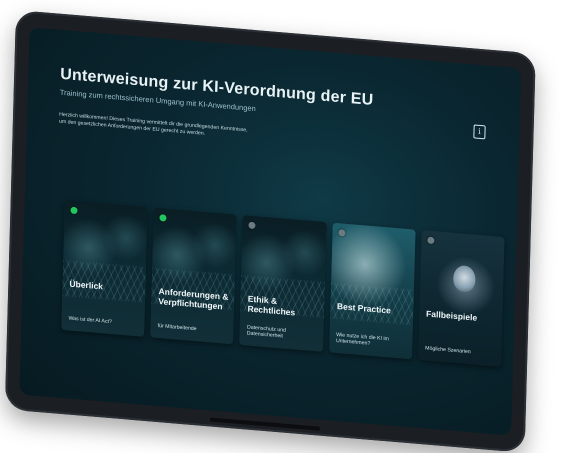  What do you see at coordinates (479, 132) in the screenshot?
I see `info-icon: i` at bounding box center [479, 132].